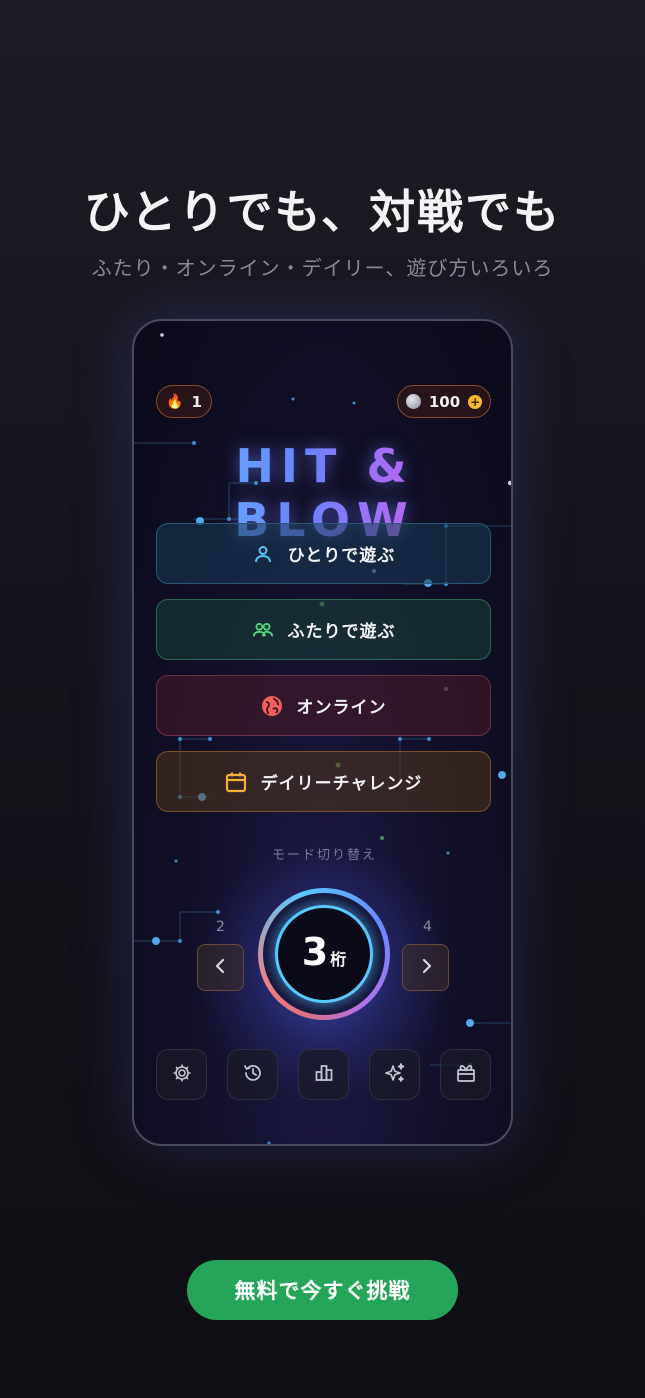  I want to click on increase-digits-button, so click(425, 967).